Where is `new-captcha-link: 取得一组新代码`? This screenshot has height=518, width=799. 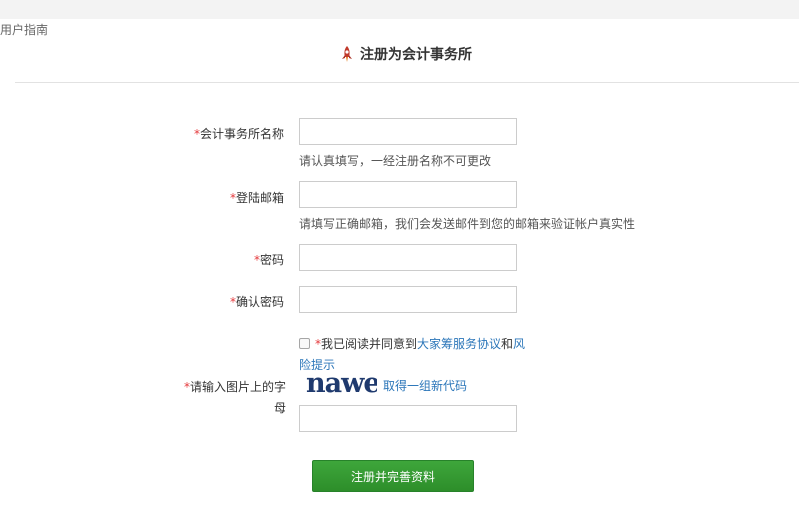 new-captcha-link: 取得一组新代码 is located at coordinates (425, 385).